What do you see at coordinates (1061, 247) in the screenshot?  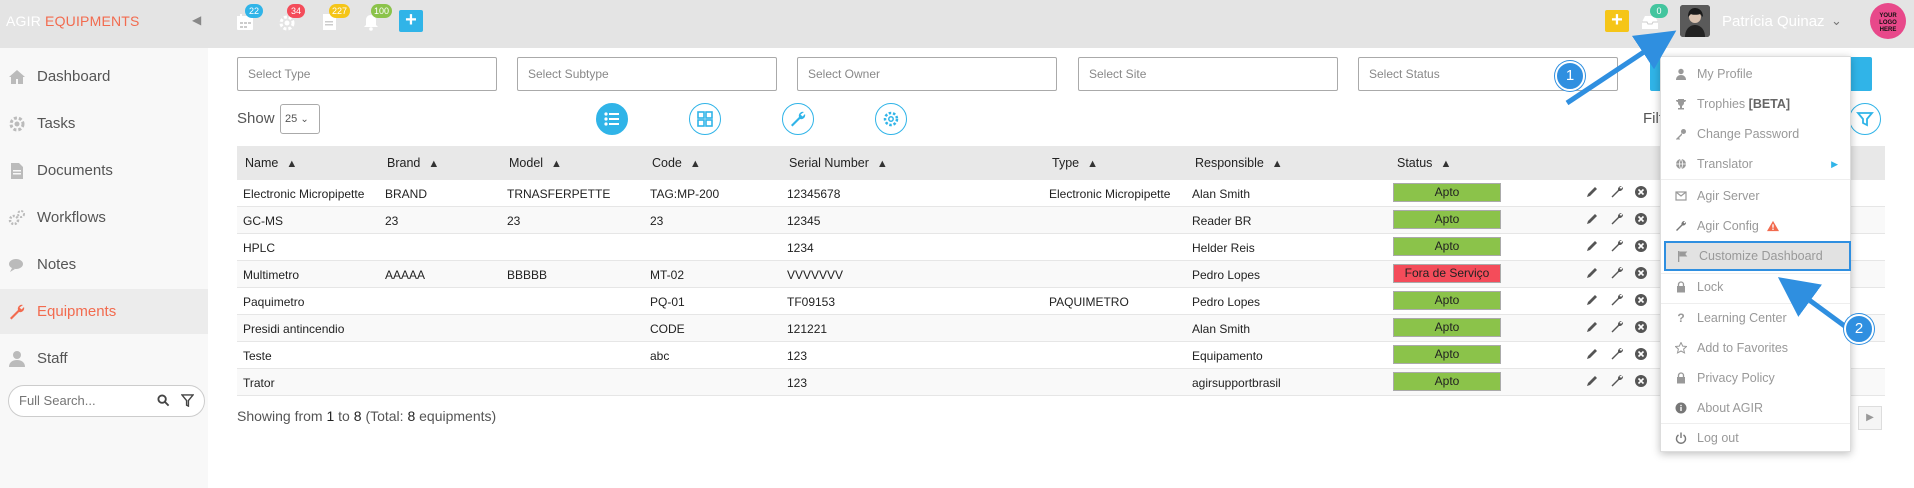 I see `table-row: HPLC 1234 Helder Reis Apto` at bounding box center [1061, 247].